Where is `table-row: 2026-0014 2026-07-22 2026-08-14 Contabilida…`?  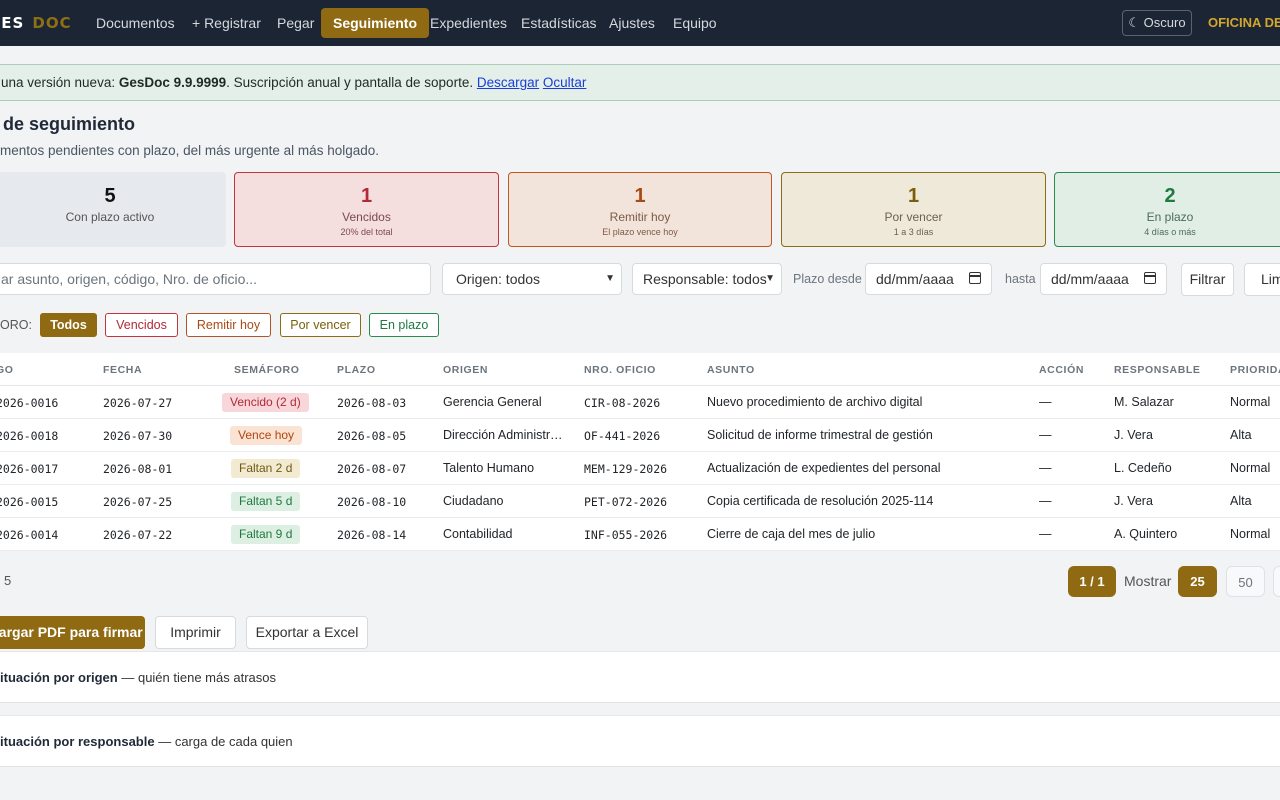
table-row: 2026-0014 2026-07-22 2026-08-14 Contabilida… is located at coordinates (640, 534).